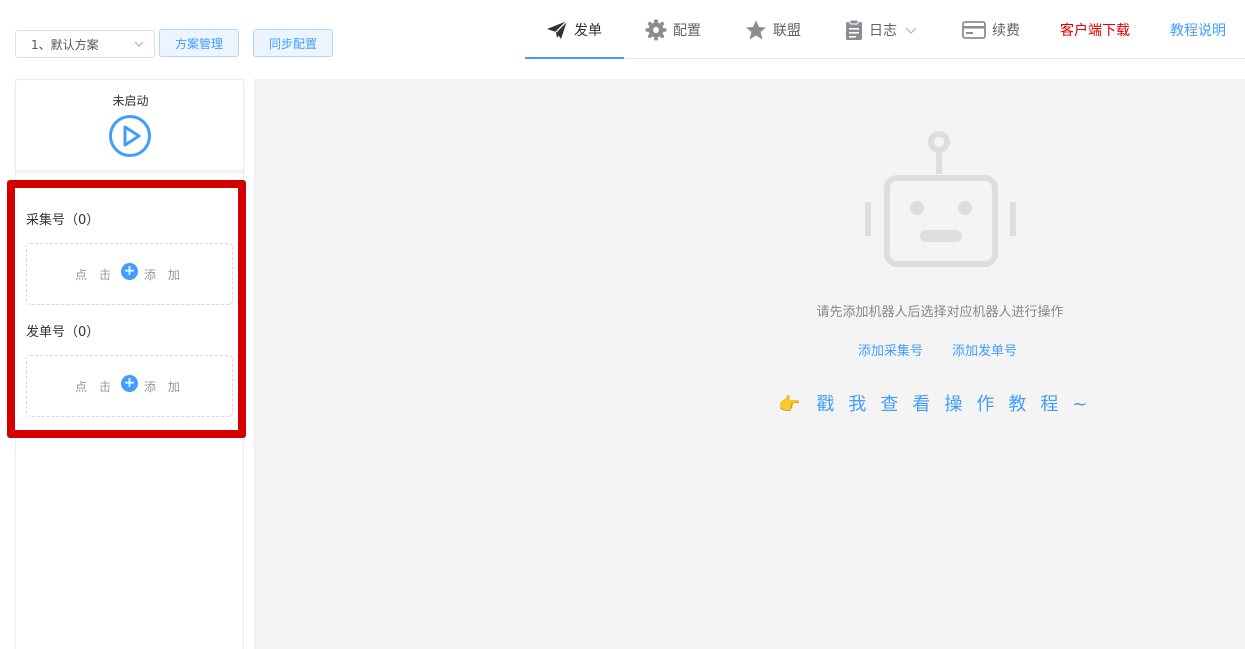  Describe the element at coordinates (984, 349) in the screenshot. I see `add-send-link: 添加发单号` at that location.